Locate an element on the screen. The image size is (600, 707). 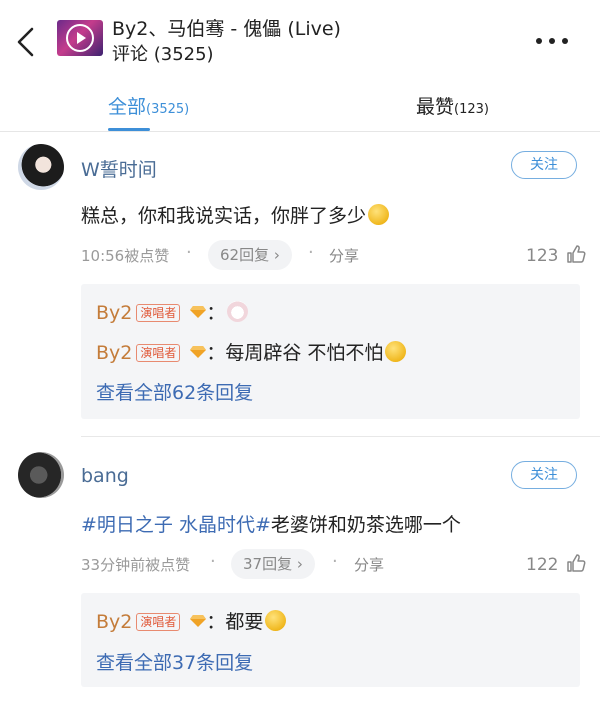
header: By2、马伯骞 - 傀儡 (Live) 评论 (3525) is located at coordinates (300, 39).